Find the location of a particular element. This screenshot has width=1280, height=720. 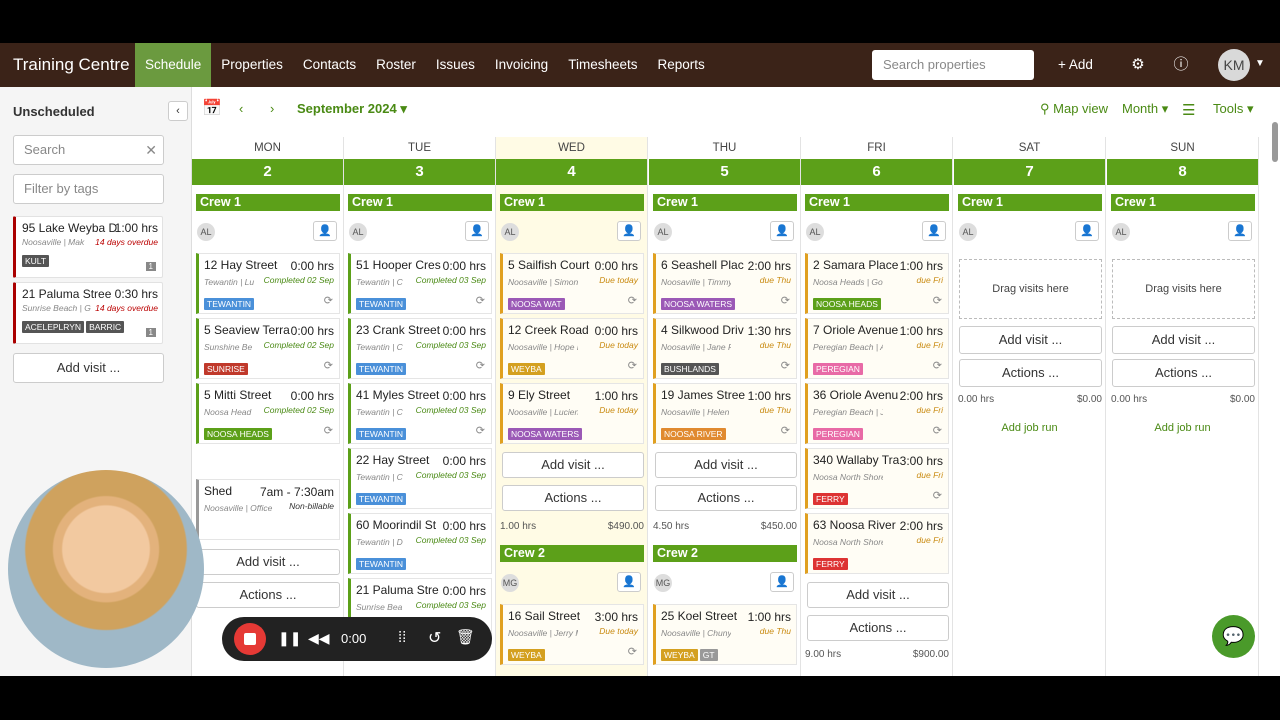

search-properties-input: Search properties is located at coordinates (953, 65).